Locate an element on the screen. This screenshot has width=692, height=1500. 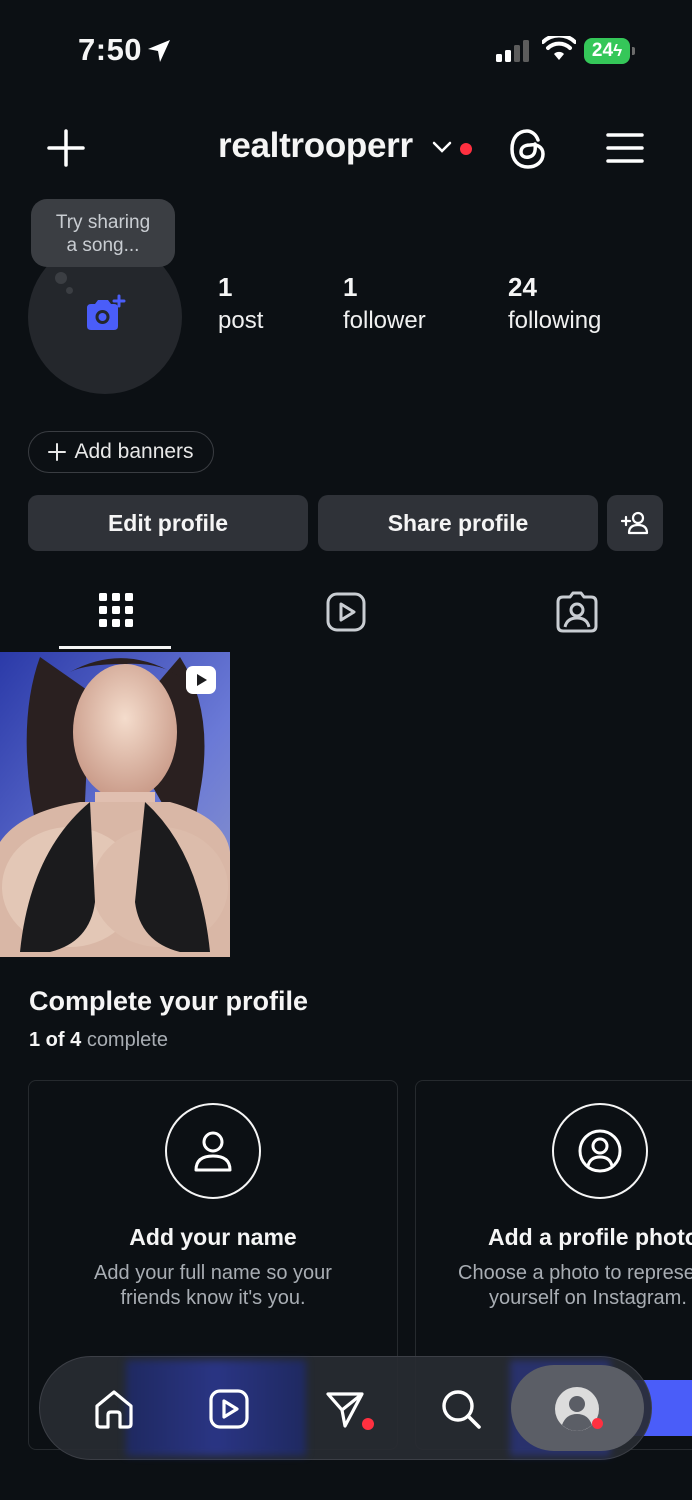
stat-following: 24 following is located at coordinates (554, 303).